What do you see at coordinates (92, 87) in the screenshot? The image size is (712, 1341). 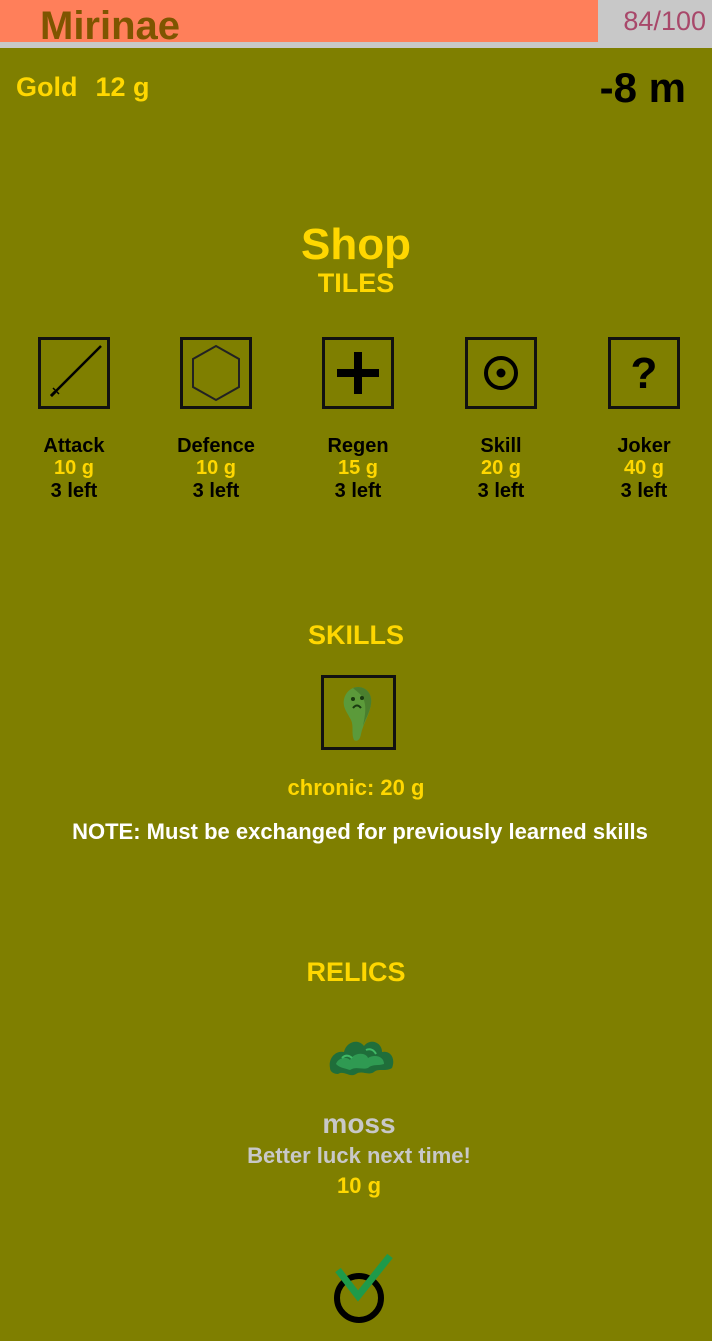 I see `gold-display: Gold 12 g` at bounding box center [92, 87].